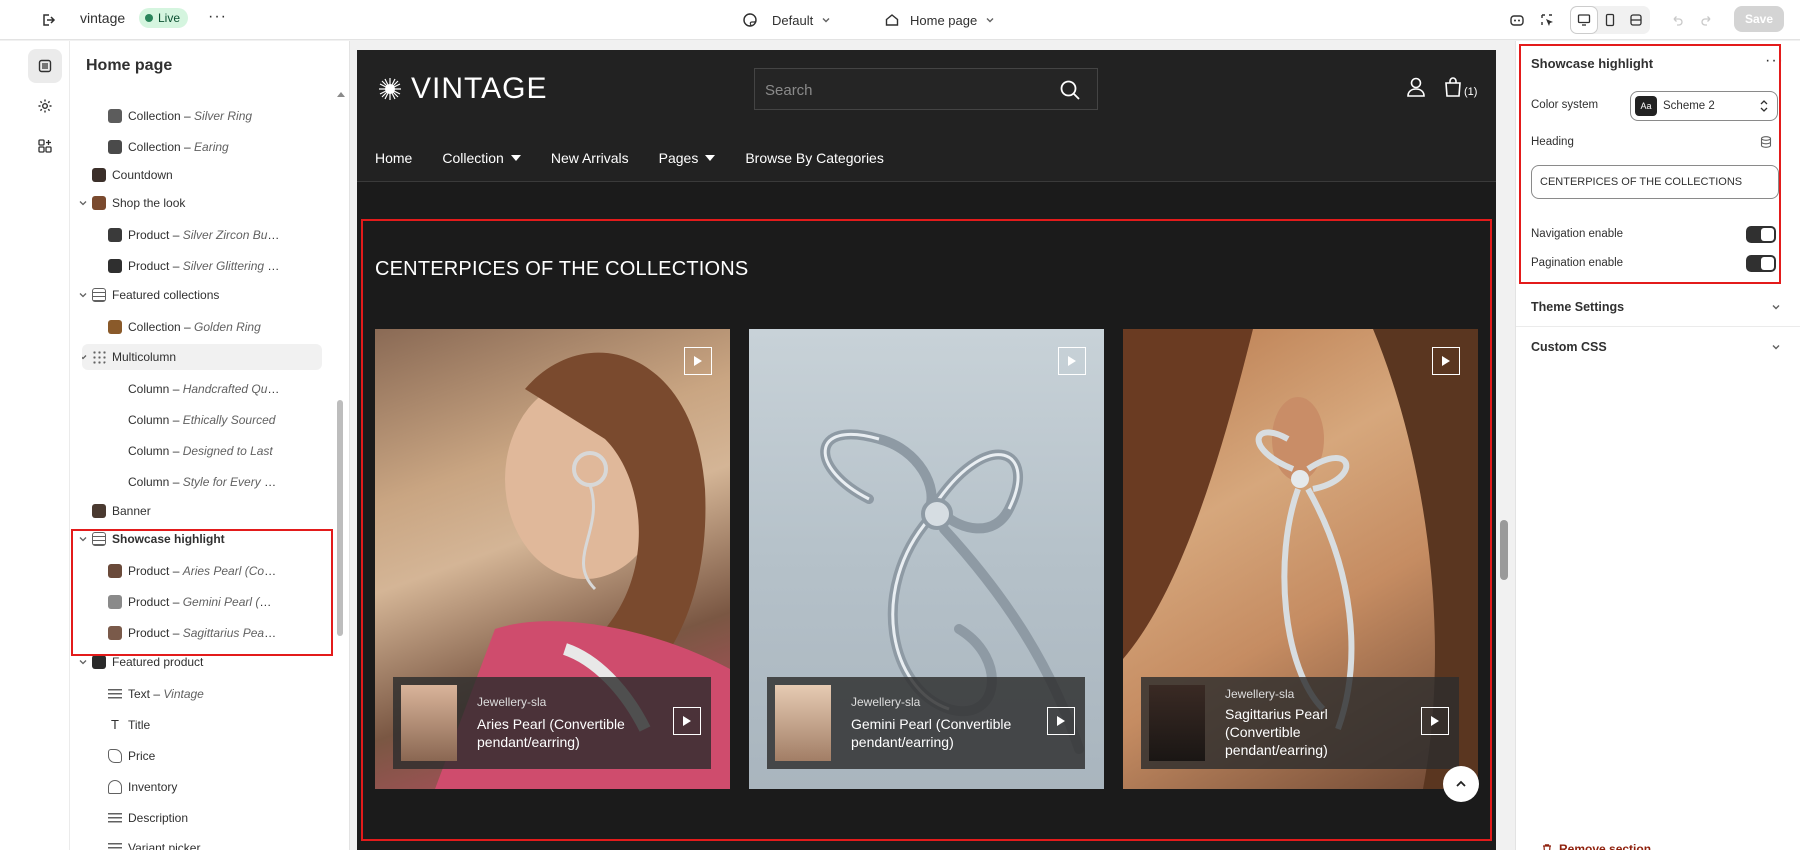 The width and height of the screenshot is (1800, 850). What do you see at coordinates (205, 295) in the screenshot?
I see `sidebar-item: Featured collections` at bounding box center [205, 295].